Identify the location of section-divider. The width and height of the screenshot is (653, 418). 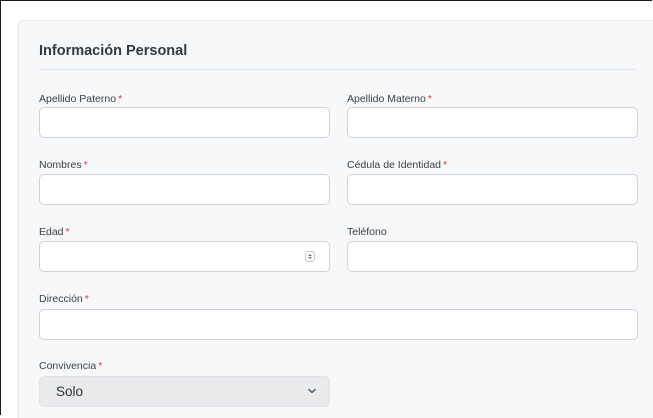
(337, 69).